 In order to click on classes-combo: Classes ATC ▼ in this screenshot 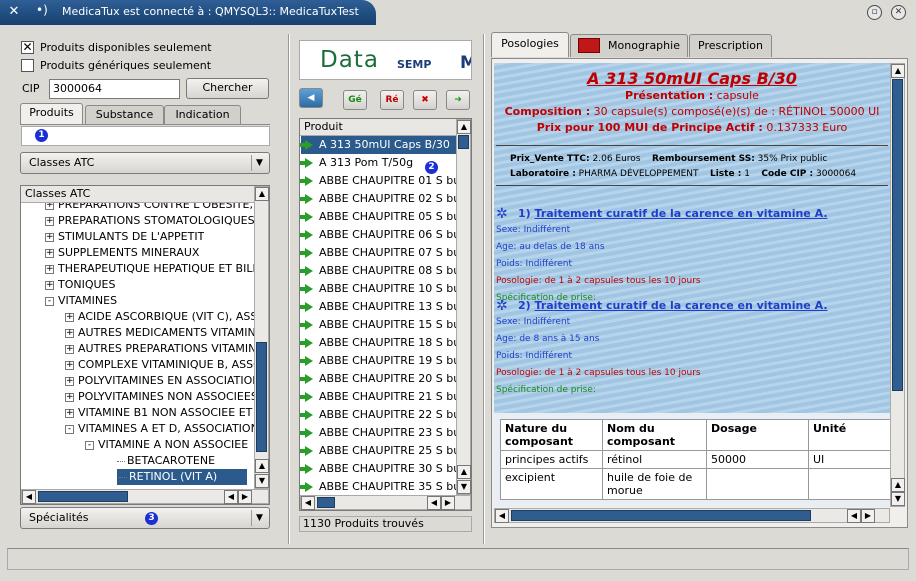, I will do `click(145, 163)`.